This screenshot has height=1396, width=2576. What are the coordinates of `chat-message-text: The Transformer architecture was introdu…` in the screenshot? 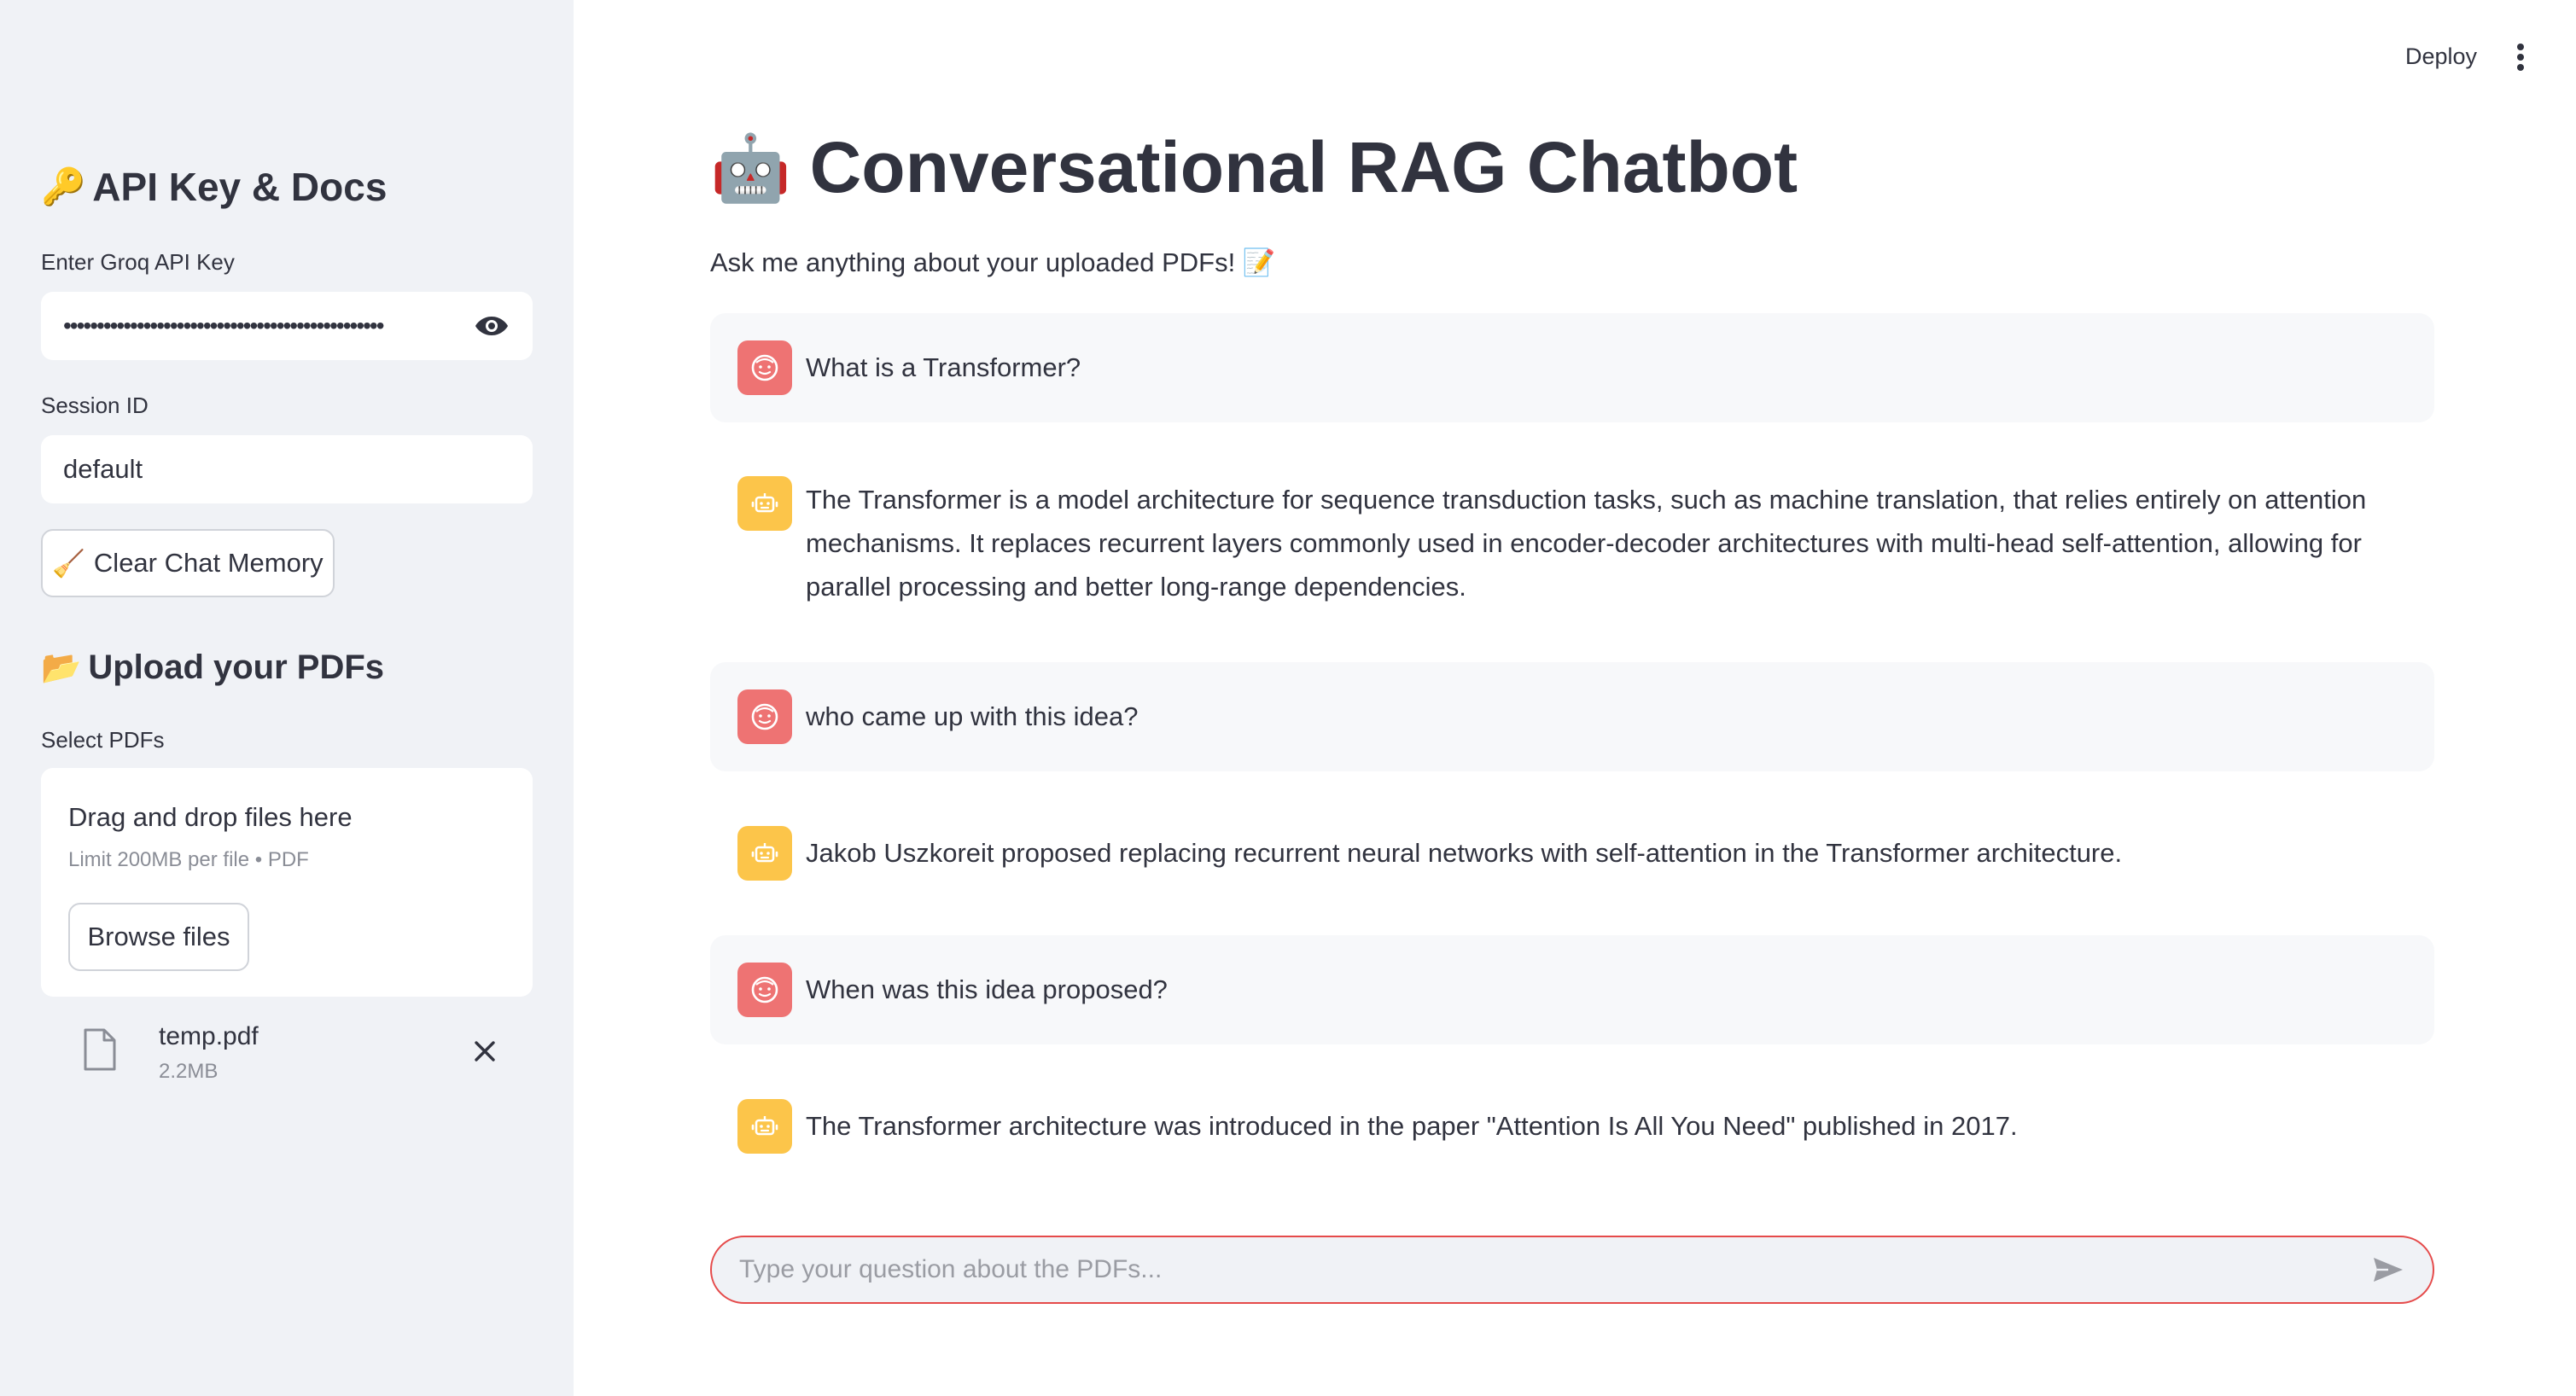 It's located at (1412, 1126).